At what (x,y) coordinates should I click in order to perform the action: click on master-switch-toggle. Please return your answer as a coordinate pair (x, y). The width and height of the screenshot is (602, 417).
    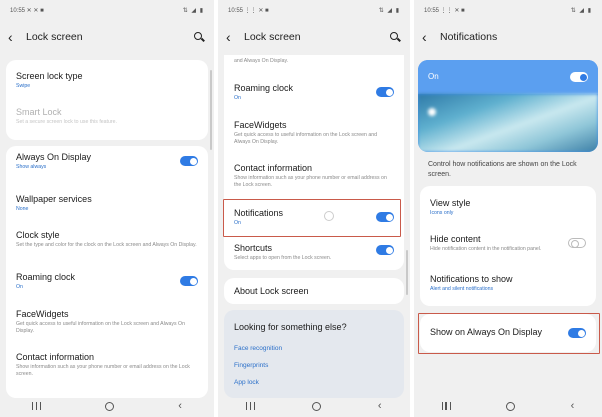
    Looking at the image, I should click on (579, 77).